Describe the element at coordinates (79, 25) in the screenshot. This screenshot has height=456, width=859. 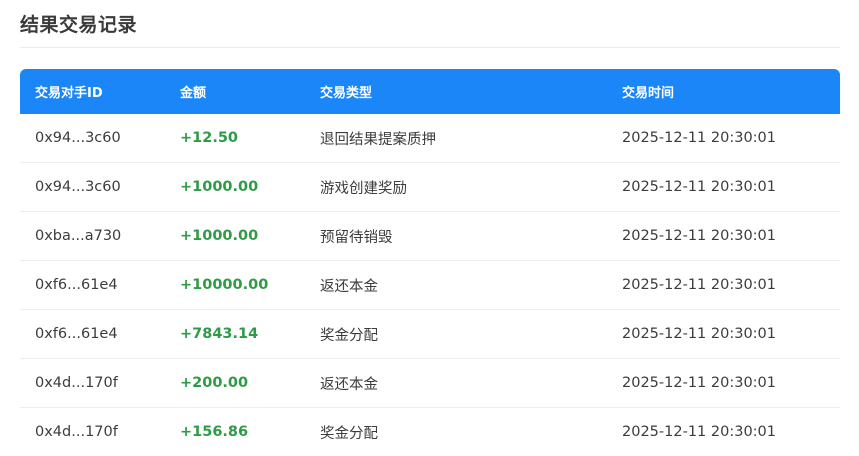
I see `page-title: 结果交易记录` at that location.